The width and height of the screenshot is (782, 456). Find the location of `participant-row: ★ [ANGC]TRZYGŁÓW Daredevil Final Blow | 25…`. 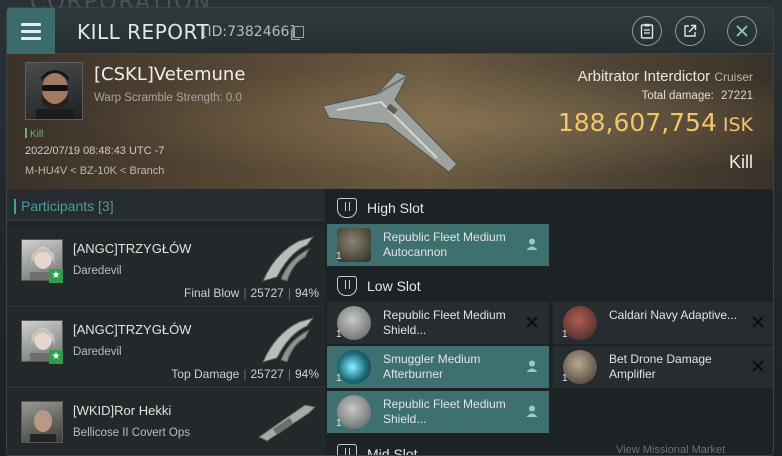

participant-row: ★ [ANGC]TRZYGŁÓW Daredevil Final Blow | 25… is located at coordinates (166, 267).